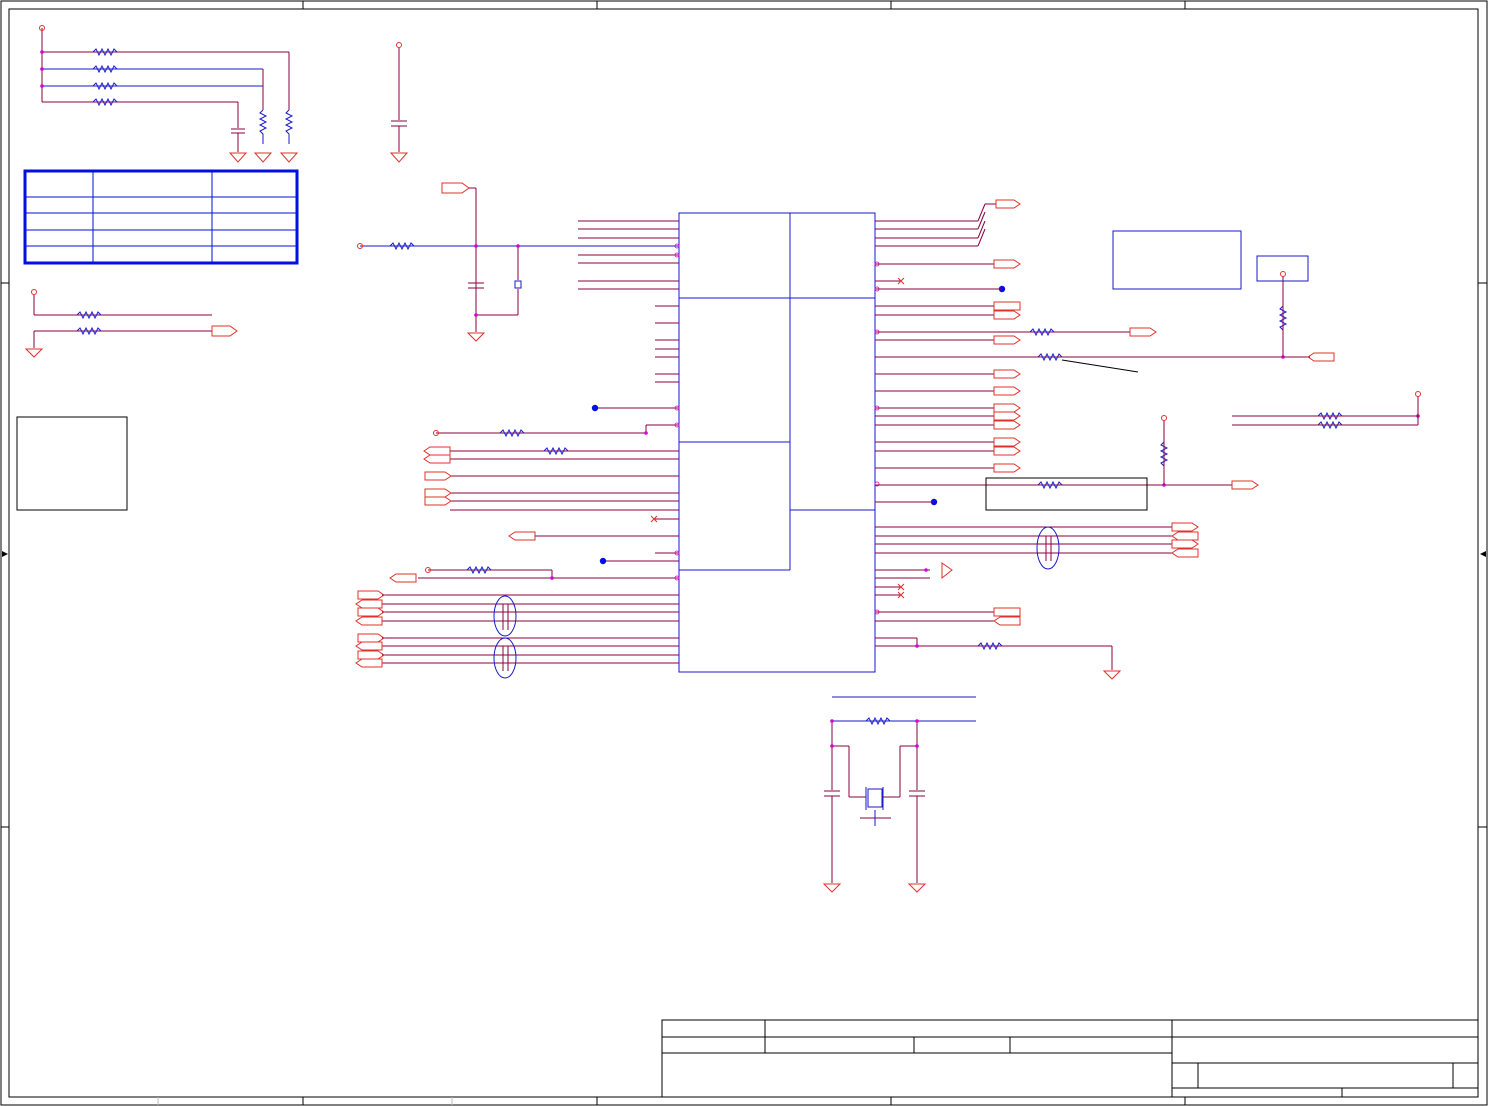 The height and width of the screenshot is (1106, 1488). I want to click on coupling-cap-plates, so click(1048, 548).